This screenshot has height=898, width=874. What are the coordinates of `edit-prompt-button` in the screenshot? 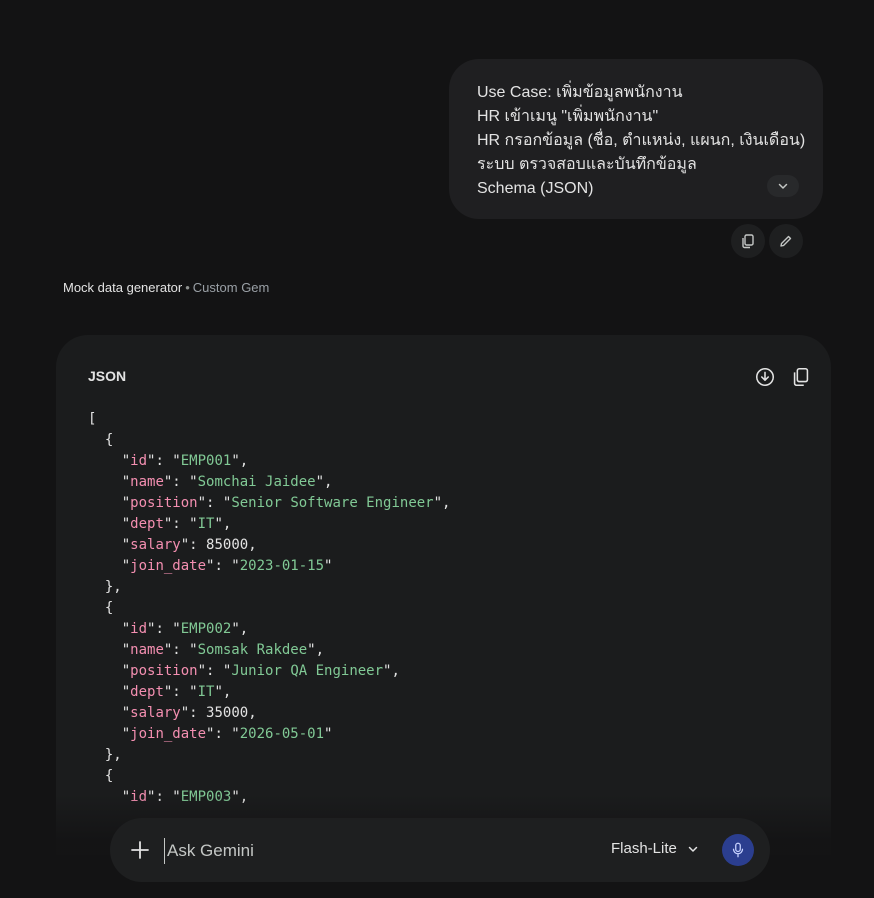 It's located at (786, 241).